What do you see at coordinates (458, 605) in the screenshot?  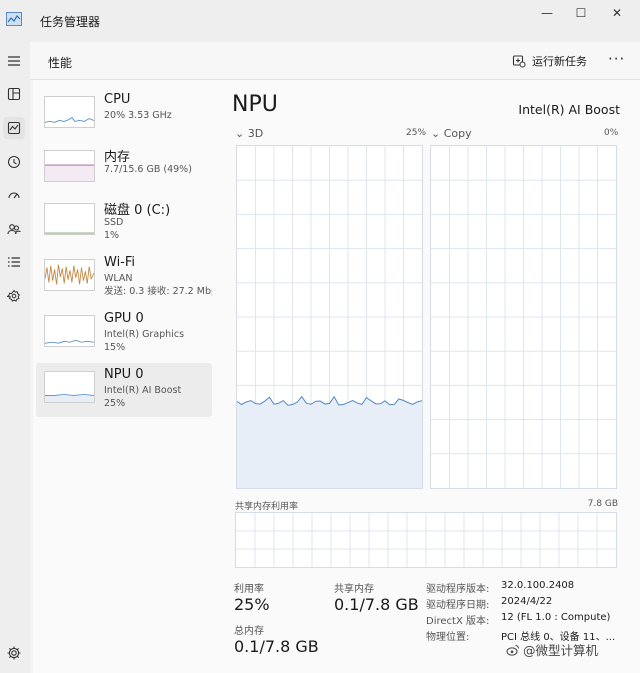 I see `driver-date-key: 驱动程序日期:` at bounding box center [458, 605].